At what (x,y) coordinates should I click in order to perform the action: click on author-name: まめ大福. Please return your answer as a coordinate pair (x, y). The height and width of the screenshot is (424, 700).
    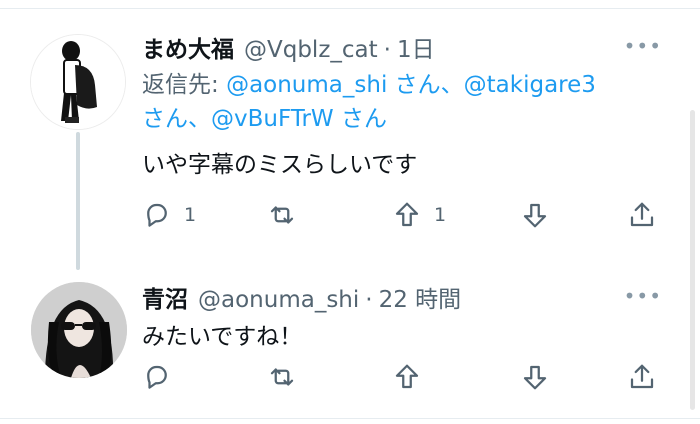
    Looking at the image, I should click on (188, 47).